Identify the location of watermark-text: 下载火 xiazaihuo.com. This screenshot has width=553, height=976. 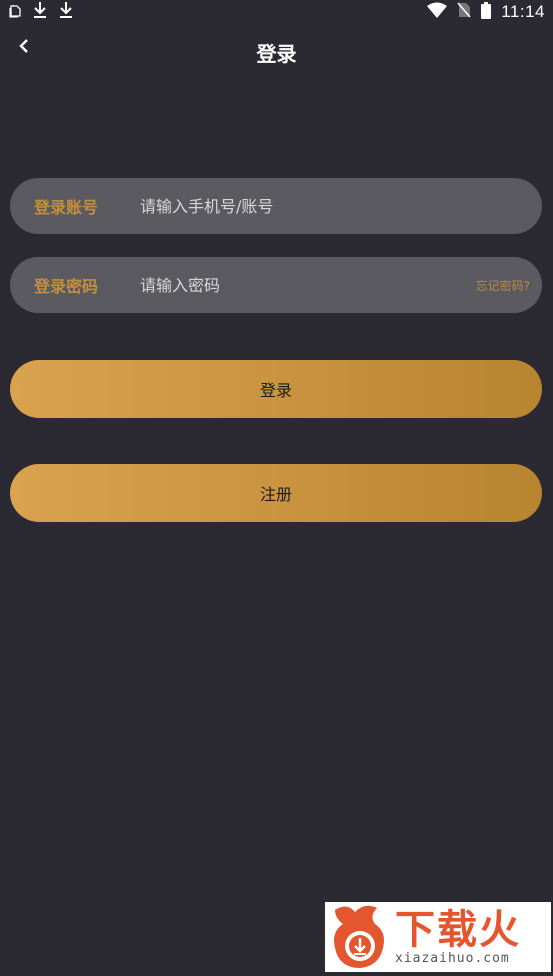
(458, 937).